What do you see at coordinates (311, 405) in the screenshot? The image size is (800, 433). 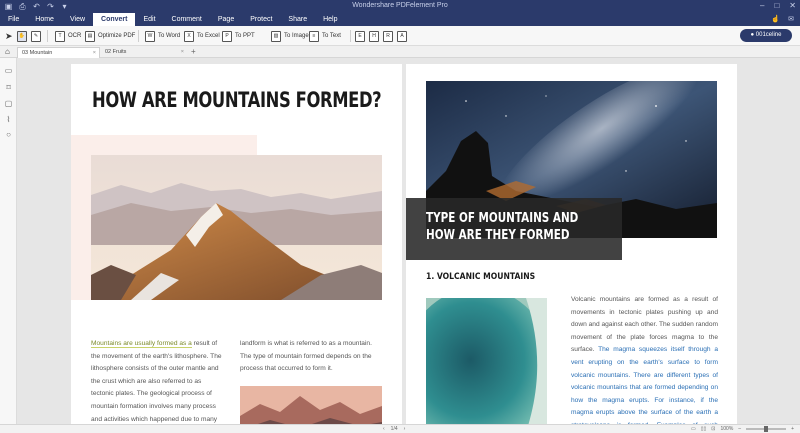 I see `sunset-mountain-photo` at bounding box center [311, 405].